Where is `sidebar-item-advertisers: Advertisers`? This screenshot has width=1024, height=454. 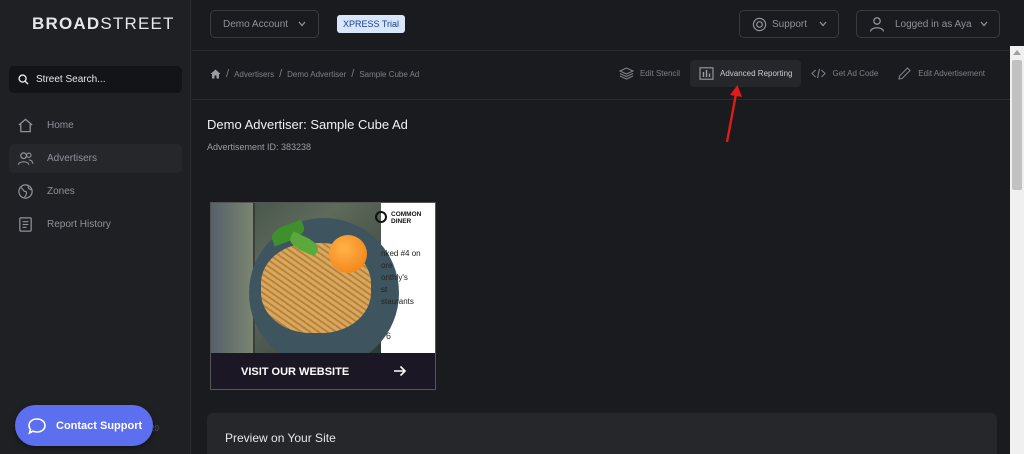 sidebar-item-advertisers: Advertisers is located at coordinates (95, 158).